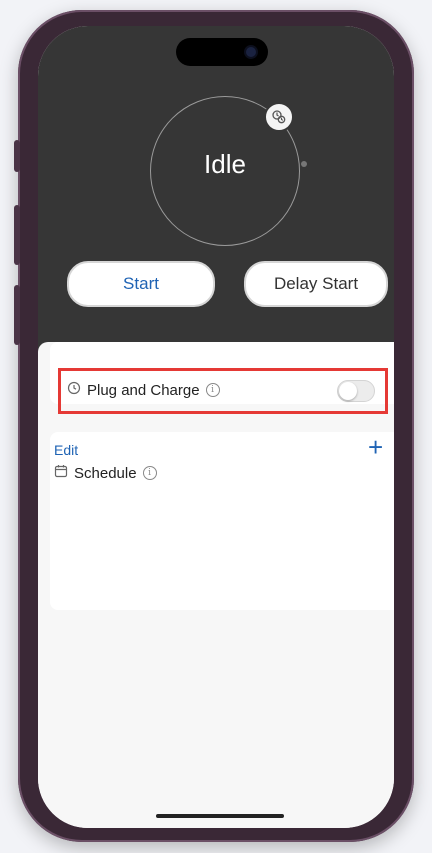  Describe the element at coordinates (316, 284) in the screenshot. I see `delay-start-button: Delay Start` at that location.